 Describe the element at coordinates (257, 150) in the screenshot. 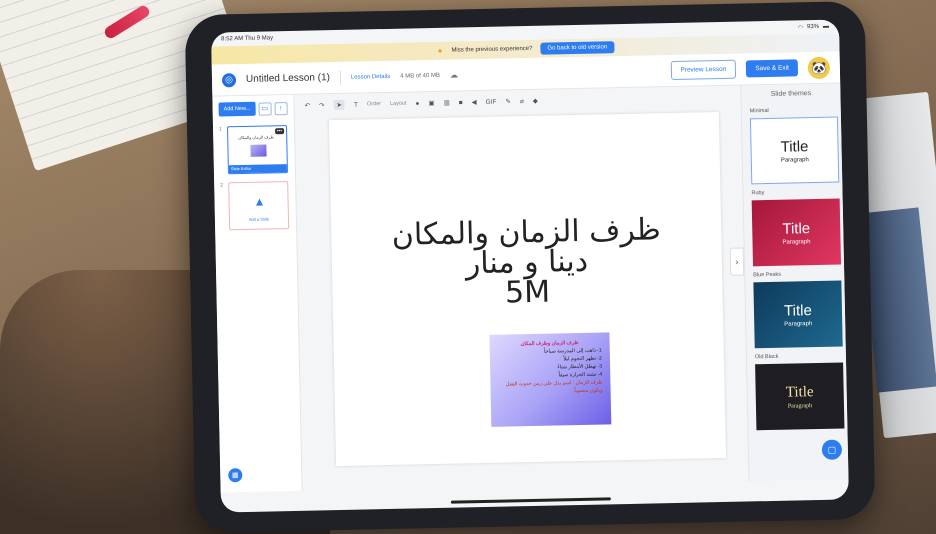

I see `slide-thumbnail: ظرف الزمان والمكان ••• Slide Editor` at that location.